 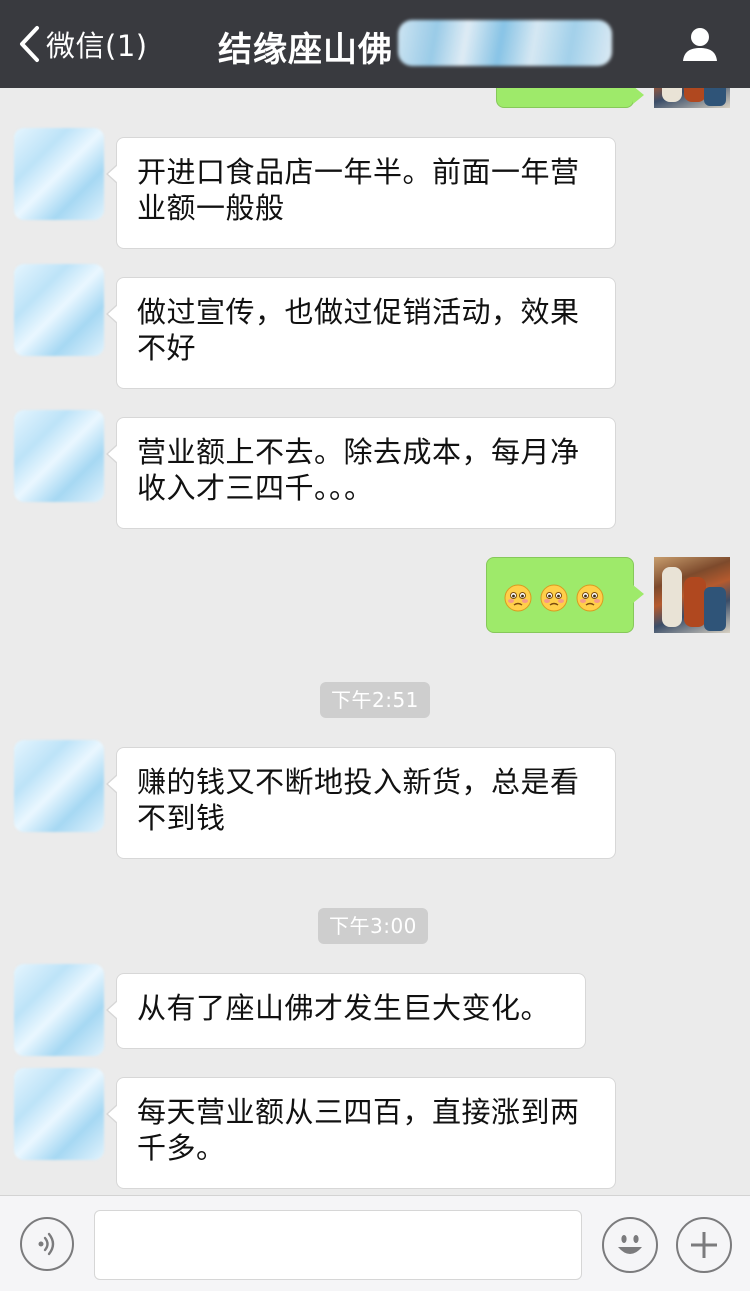 I want to click on more-button, so click(x=704, y=1245).